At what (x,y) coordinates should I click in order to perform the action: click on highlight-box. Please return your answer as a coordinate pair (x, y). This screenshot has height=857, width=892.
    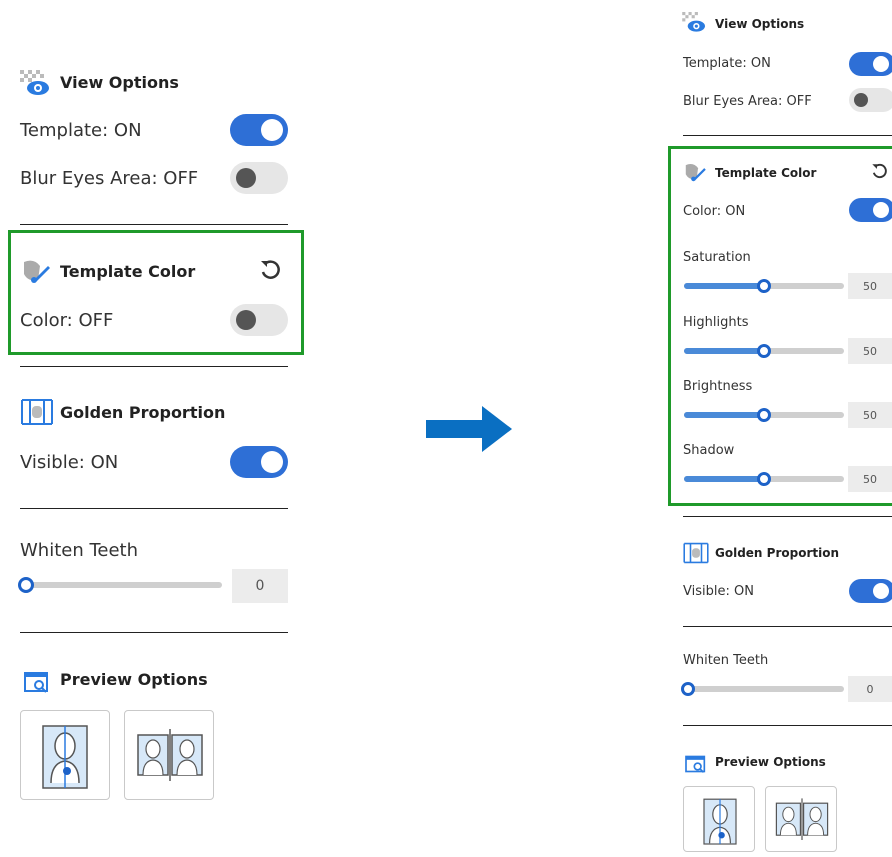
    Looking at the image, I should click on (156, 292).